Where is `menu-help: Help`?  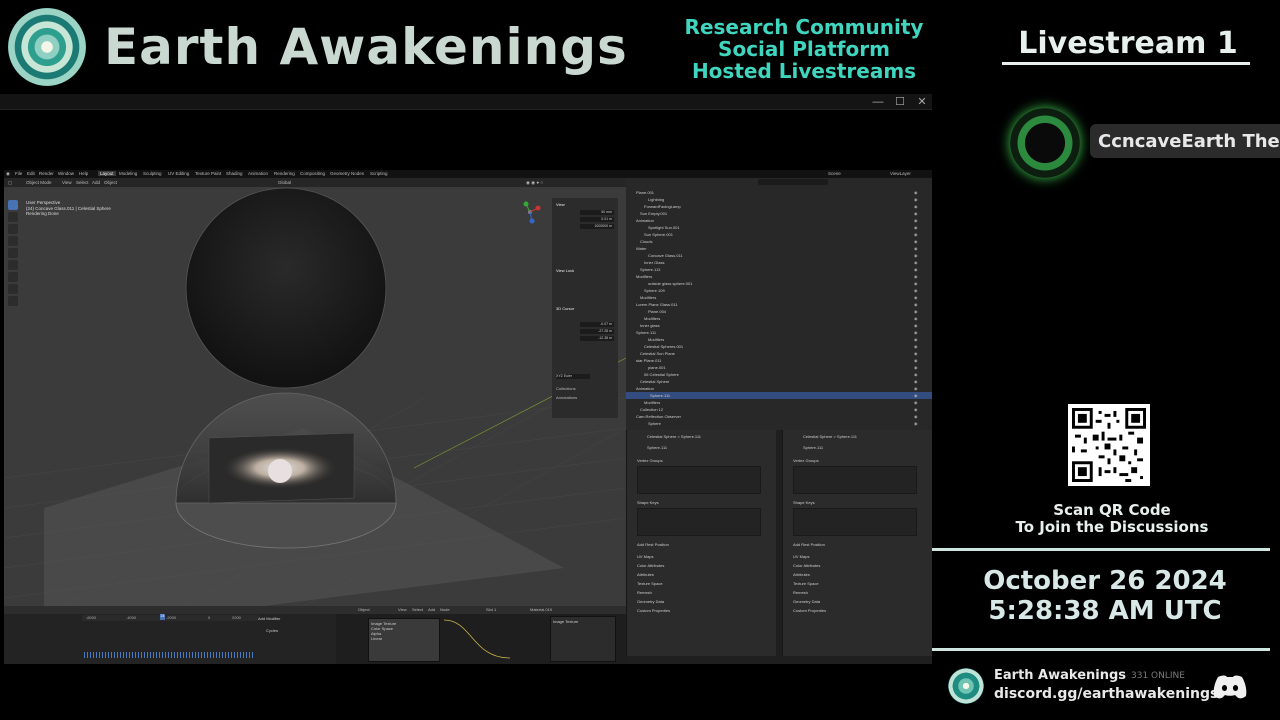
menu-help: Help is located at coordinates (83, 173).